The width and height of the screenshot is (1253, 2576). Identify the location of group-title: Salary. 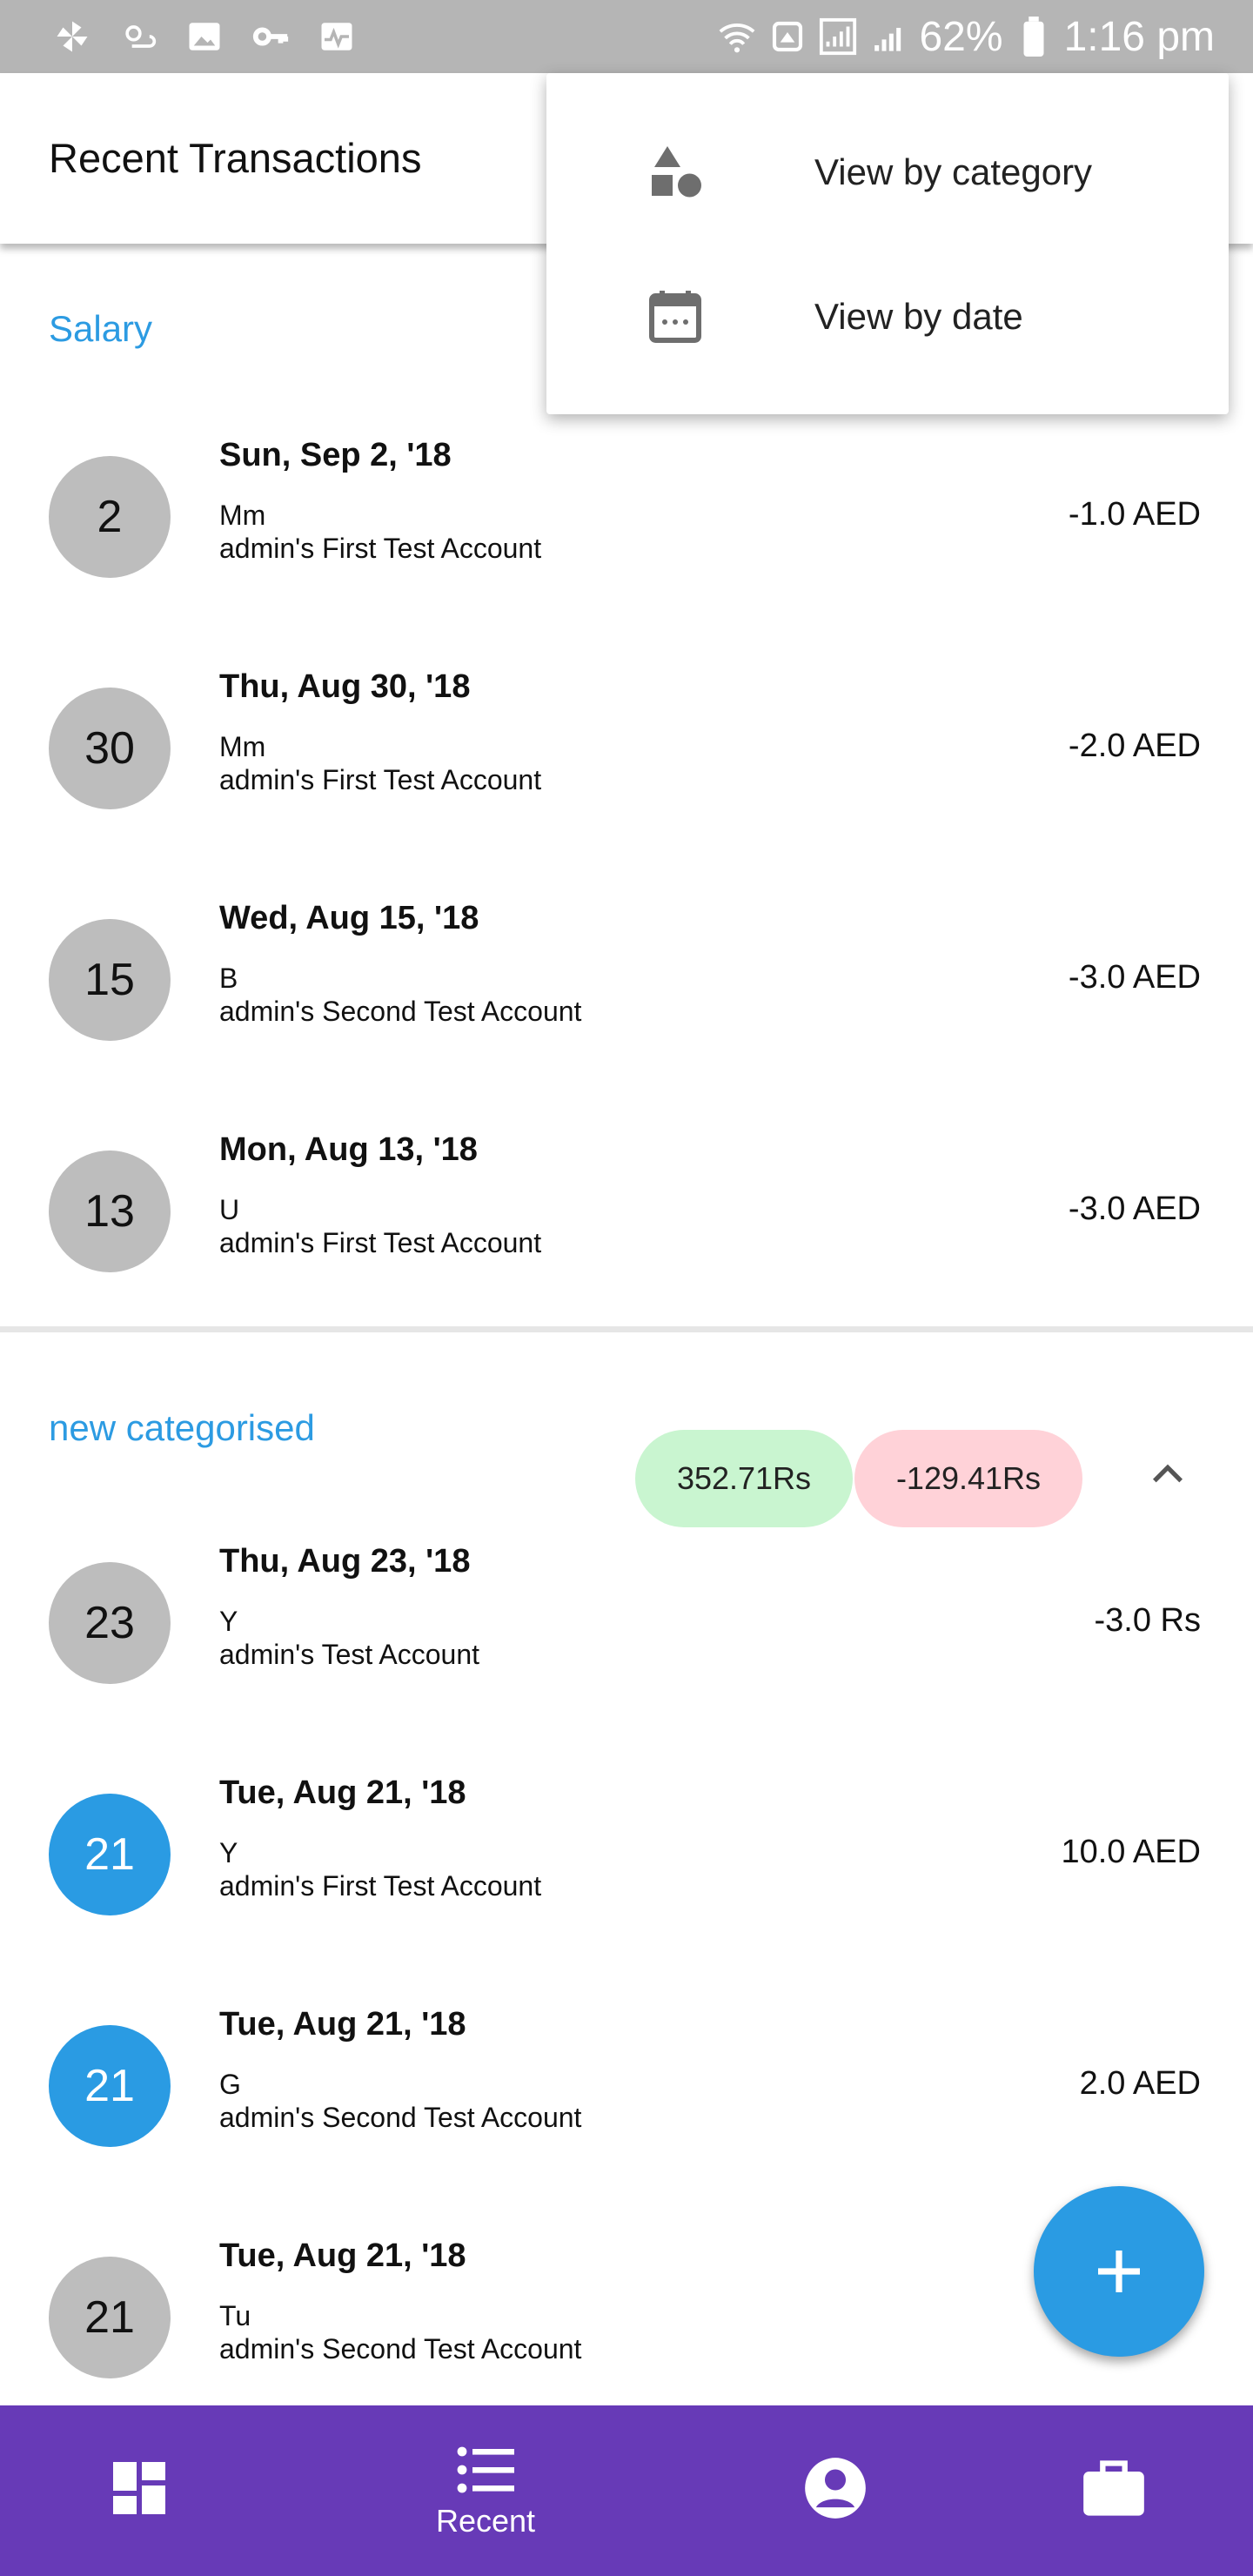
(101, 328).